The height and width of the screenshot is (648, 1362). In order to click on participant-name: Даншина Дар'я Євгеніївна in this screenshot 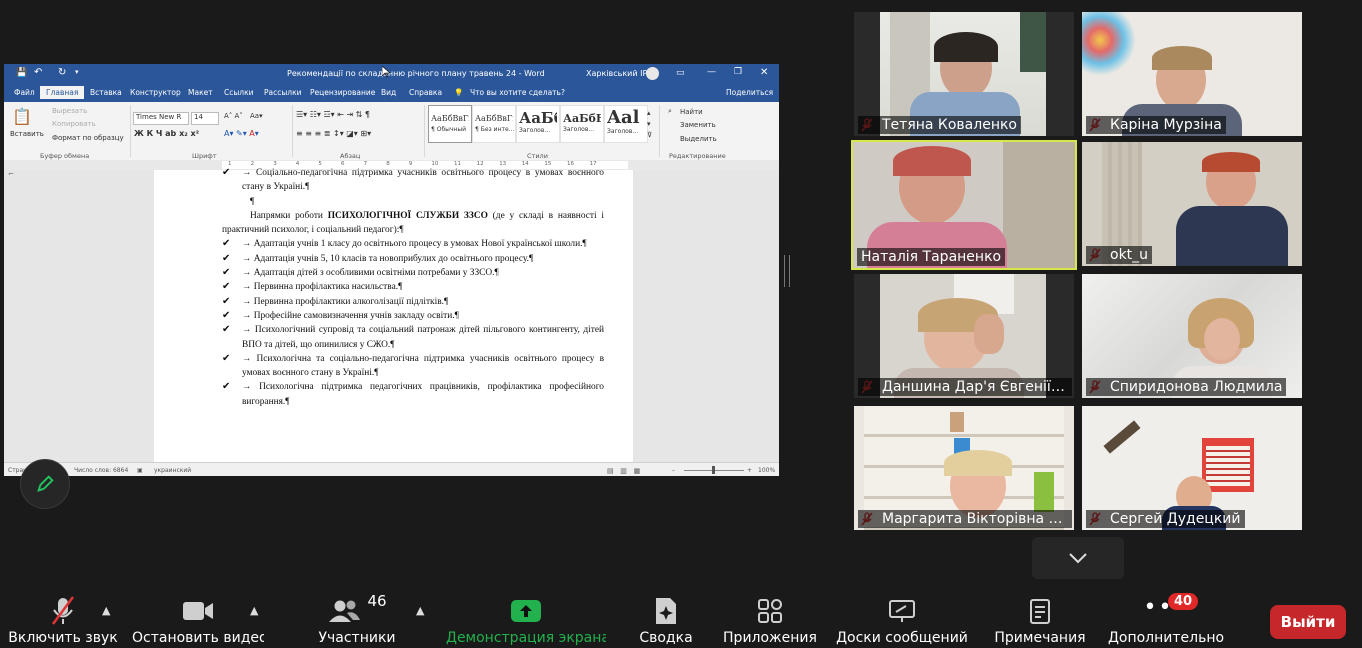, I will do `click(965, 387)`.